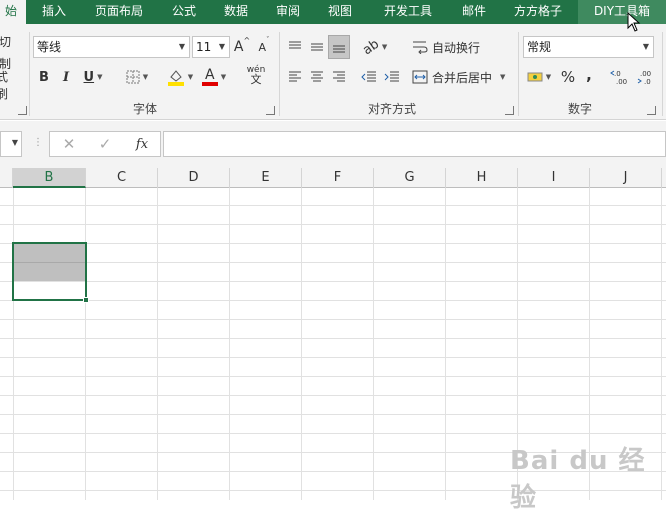 This screenshot has width=666, height=514. Describe the element at coordinates (214, 77) in the screenshot. I see `font-color-button: A ▼` at that location.